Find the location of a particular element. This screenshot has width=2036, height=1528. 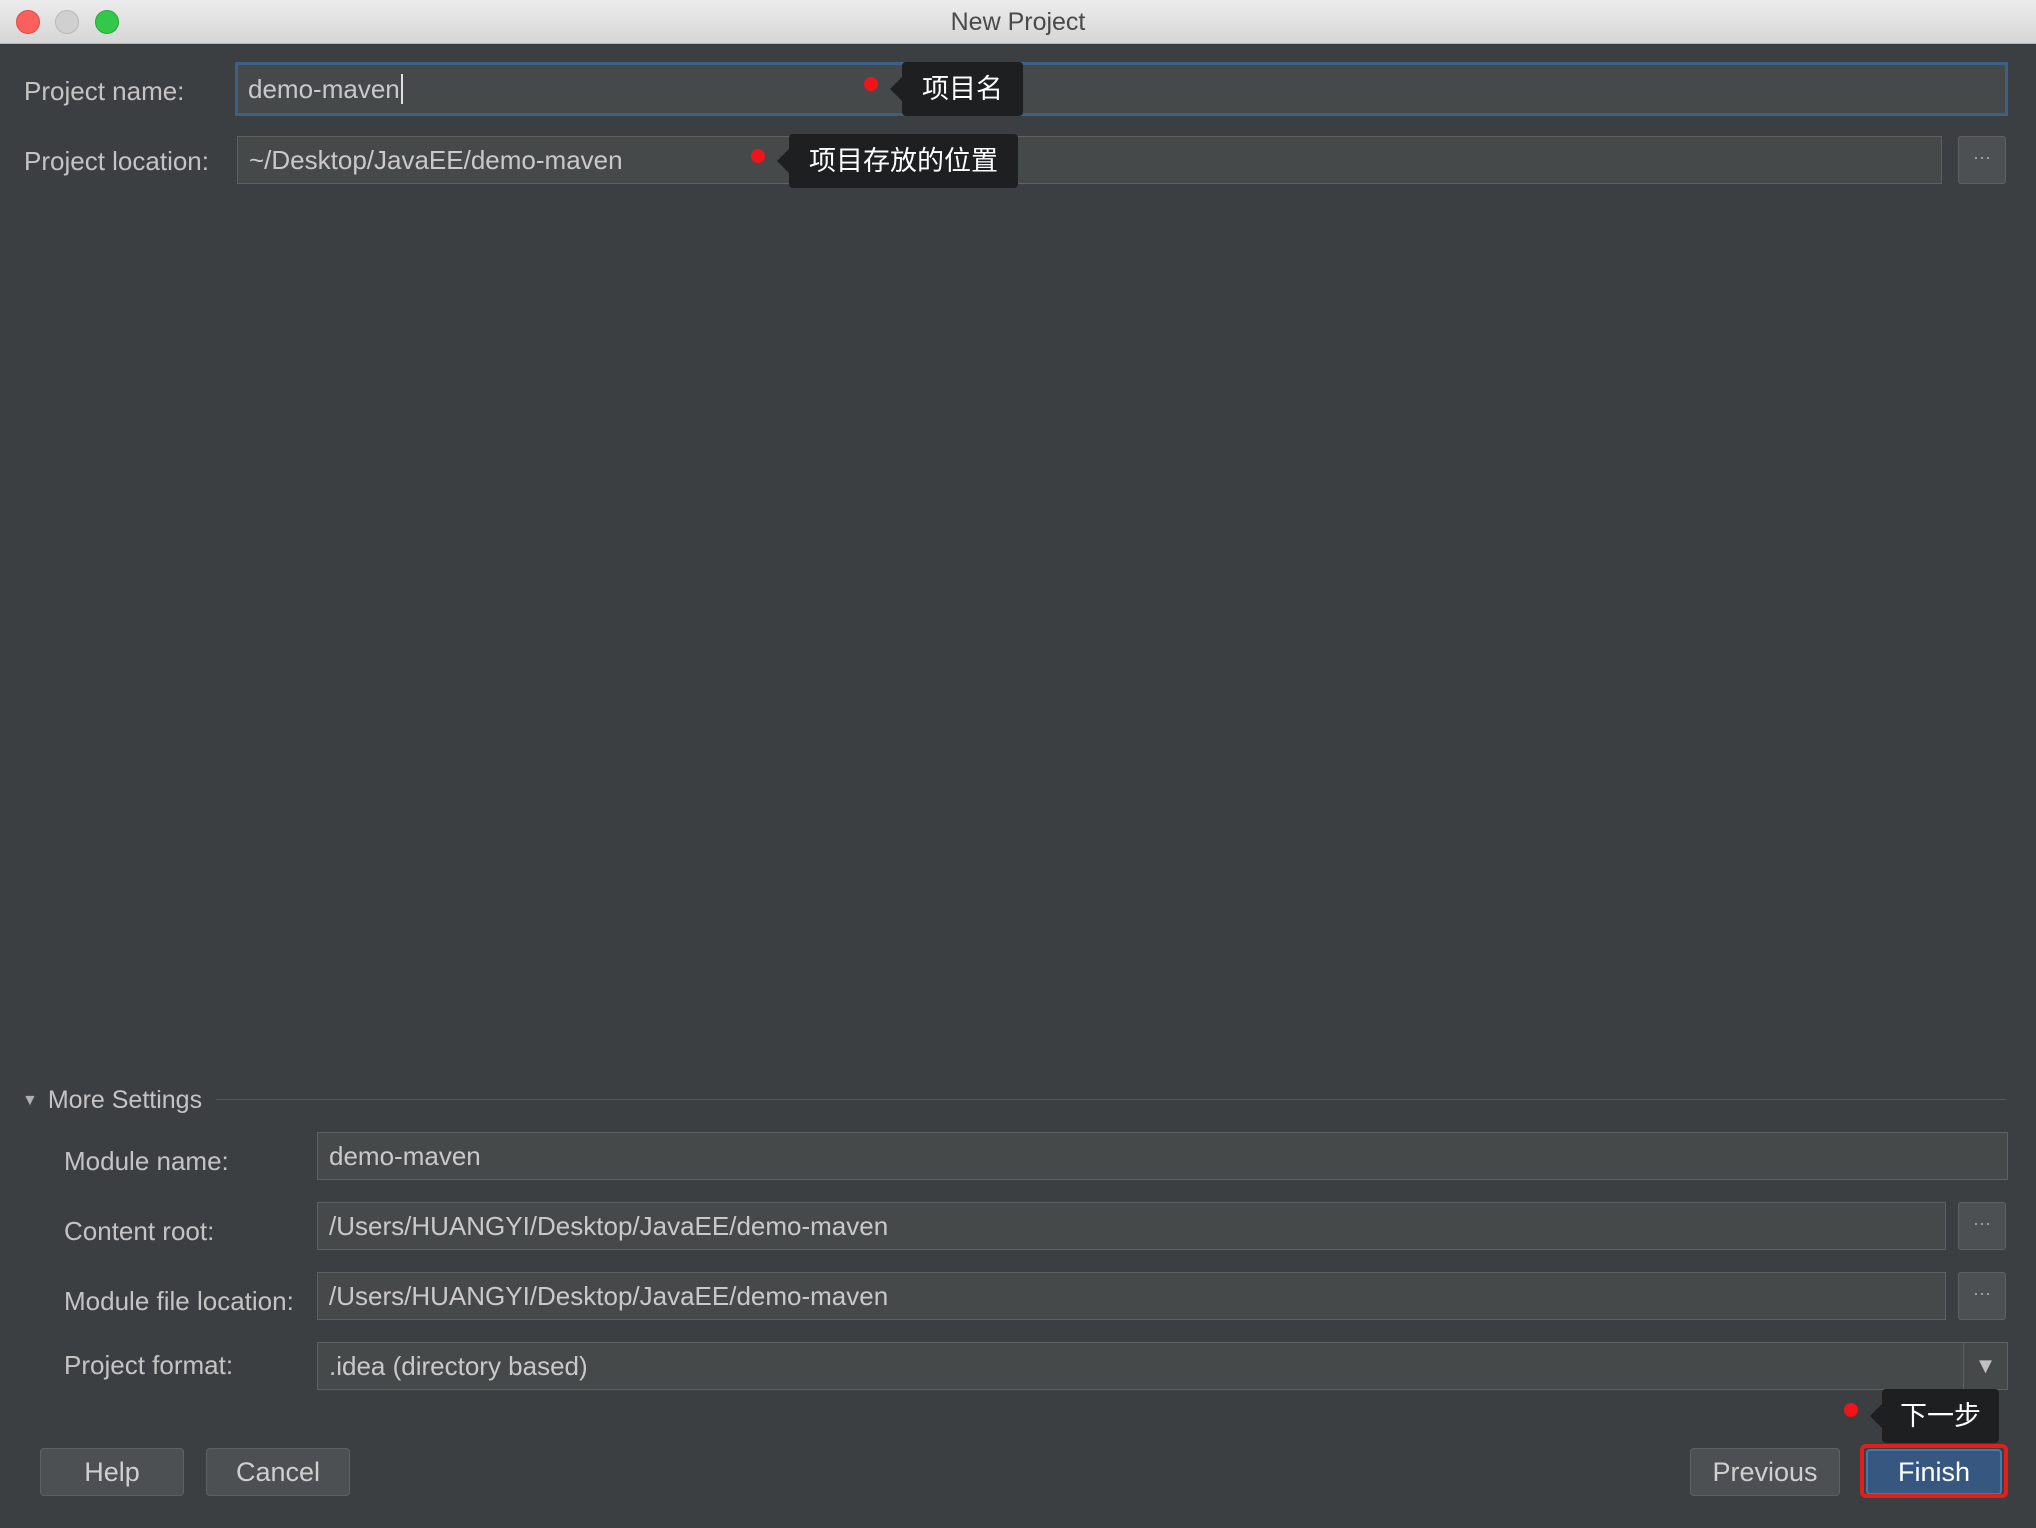

finish-highlight-box is located at coordinates (1934, 1471).